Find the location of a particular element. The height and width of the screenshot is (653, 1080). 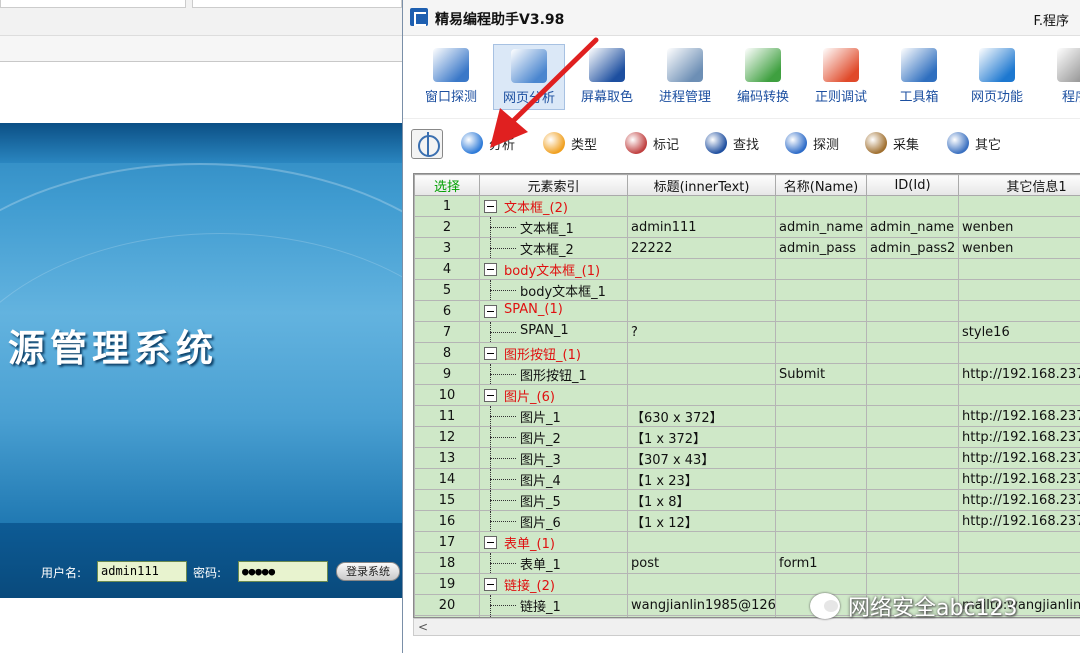

grid-row: 7 SPAN_1? style16 is located at coordinates (747, 332).